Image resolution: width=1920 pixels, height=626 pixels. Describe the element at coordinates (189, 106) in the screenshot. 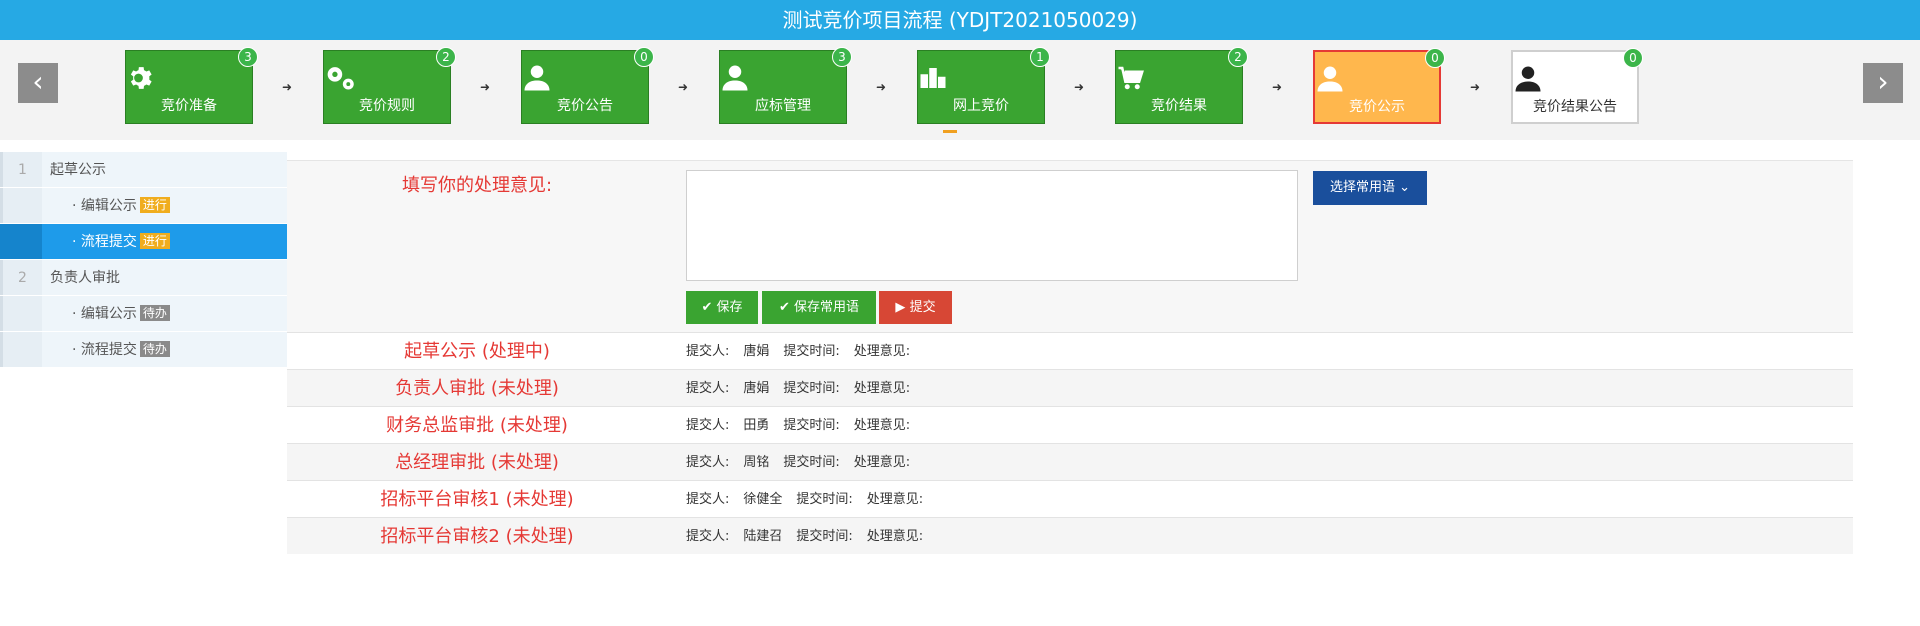

I see `step-label: 竞价准备` at that location.